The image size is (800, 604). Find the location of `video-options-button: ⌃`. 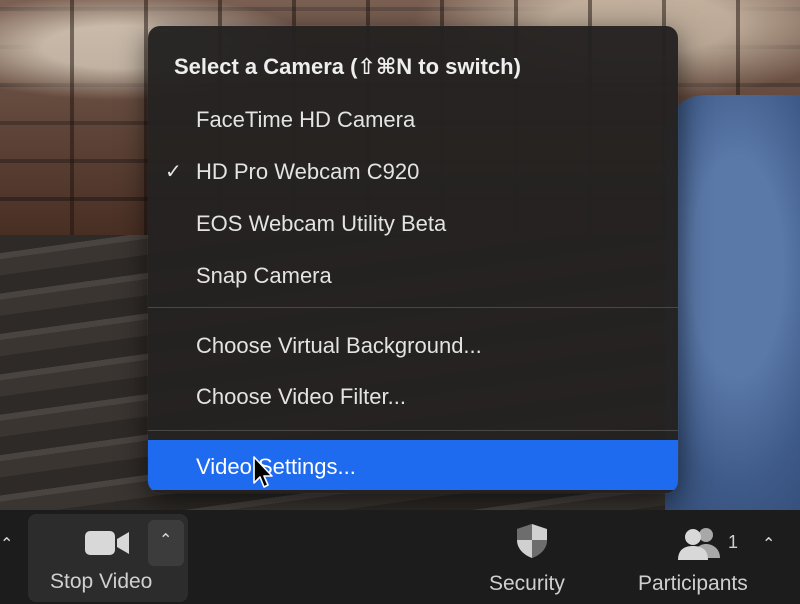

video-options-button: ⌃ is located at coordinates (166, 543).